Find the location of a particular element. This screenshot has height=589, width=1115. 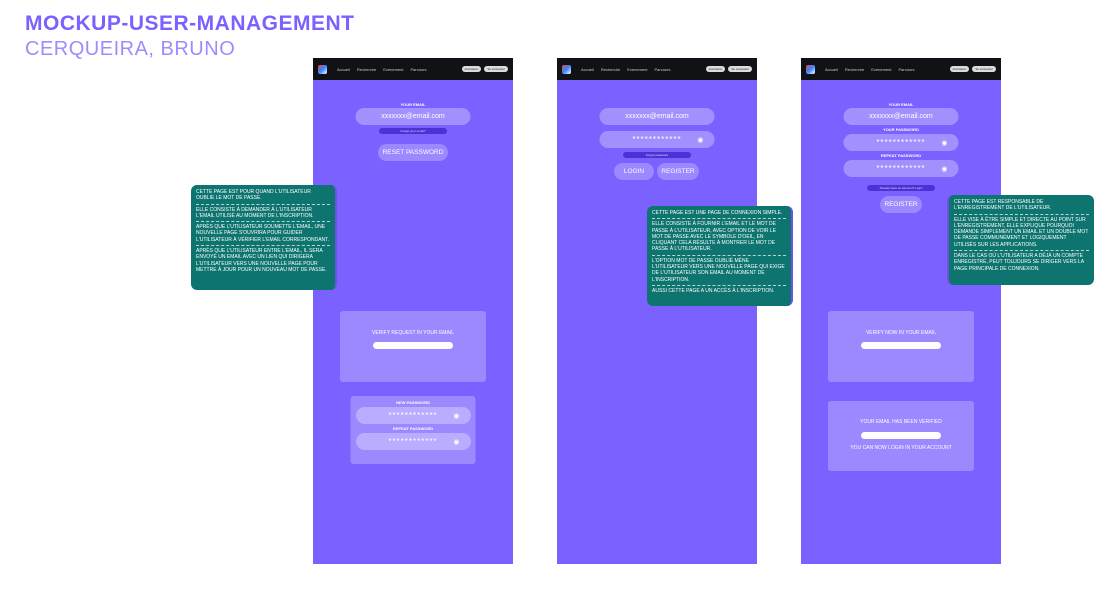

verify-request-card: VERIFY REQUEST IN YOUR EMAIL is located at coordinates (413, 346).